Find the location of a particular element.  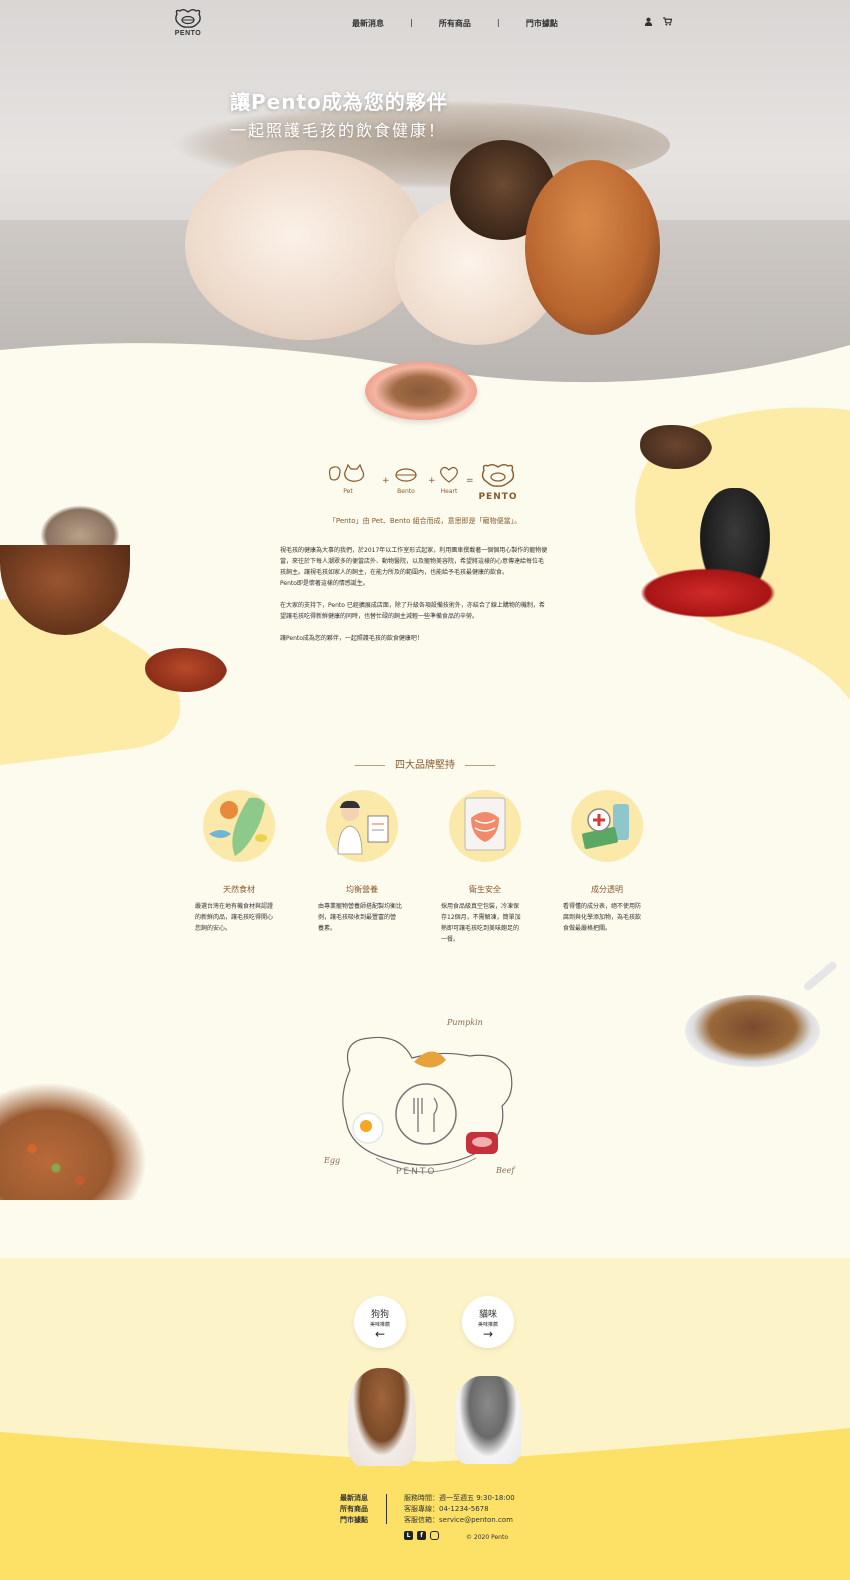

feature-title: 均衡營養 is located at coordinates (362, 889).